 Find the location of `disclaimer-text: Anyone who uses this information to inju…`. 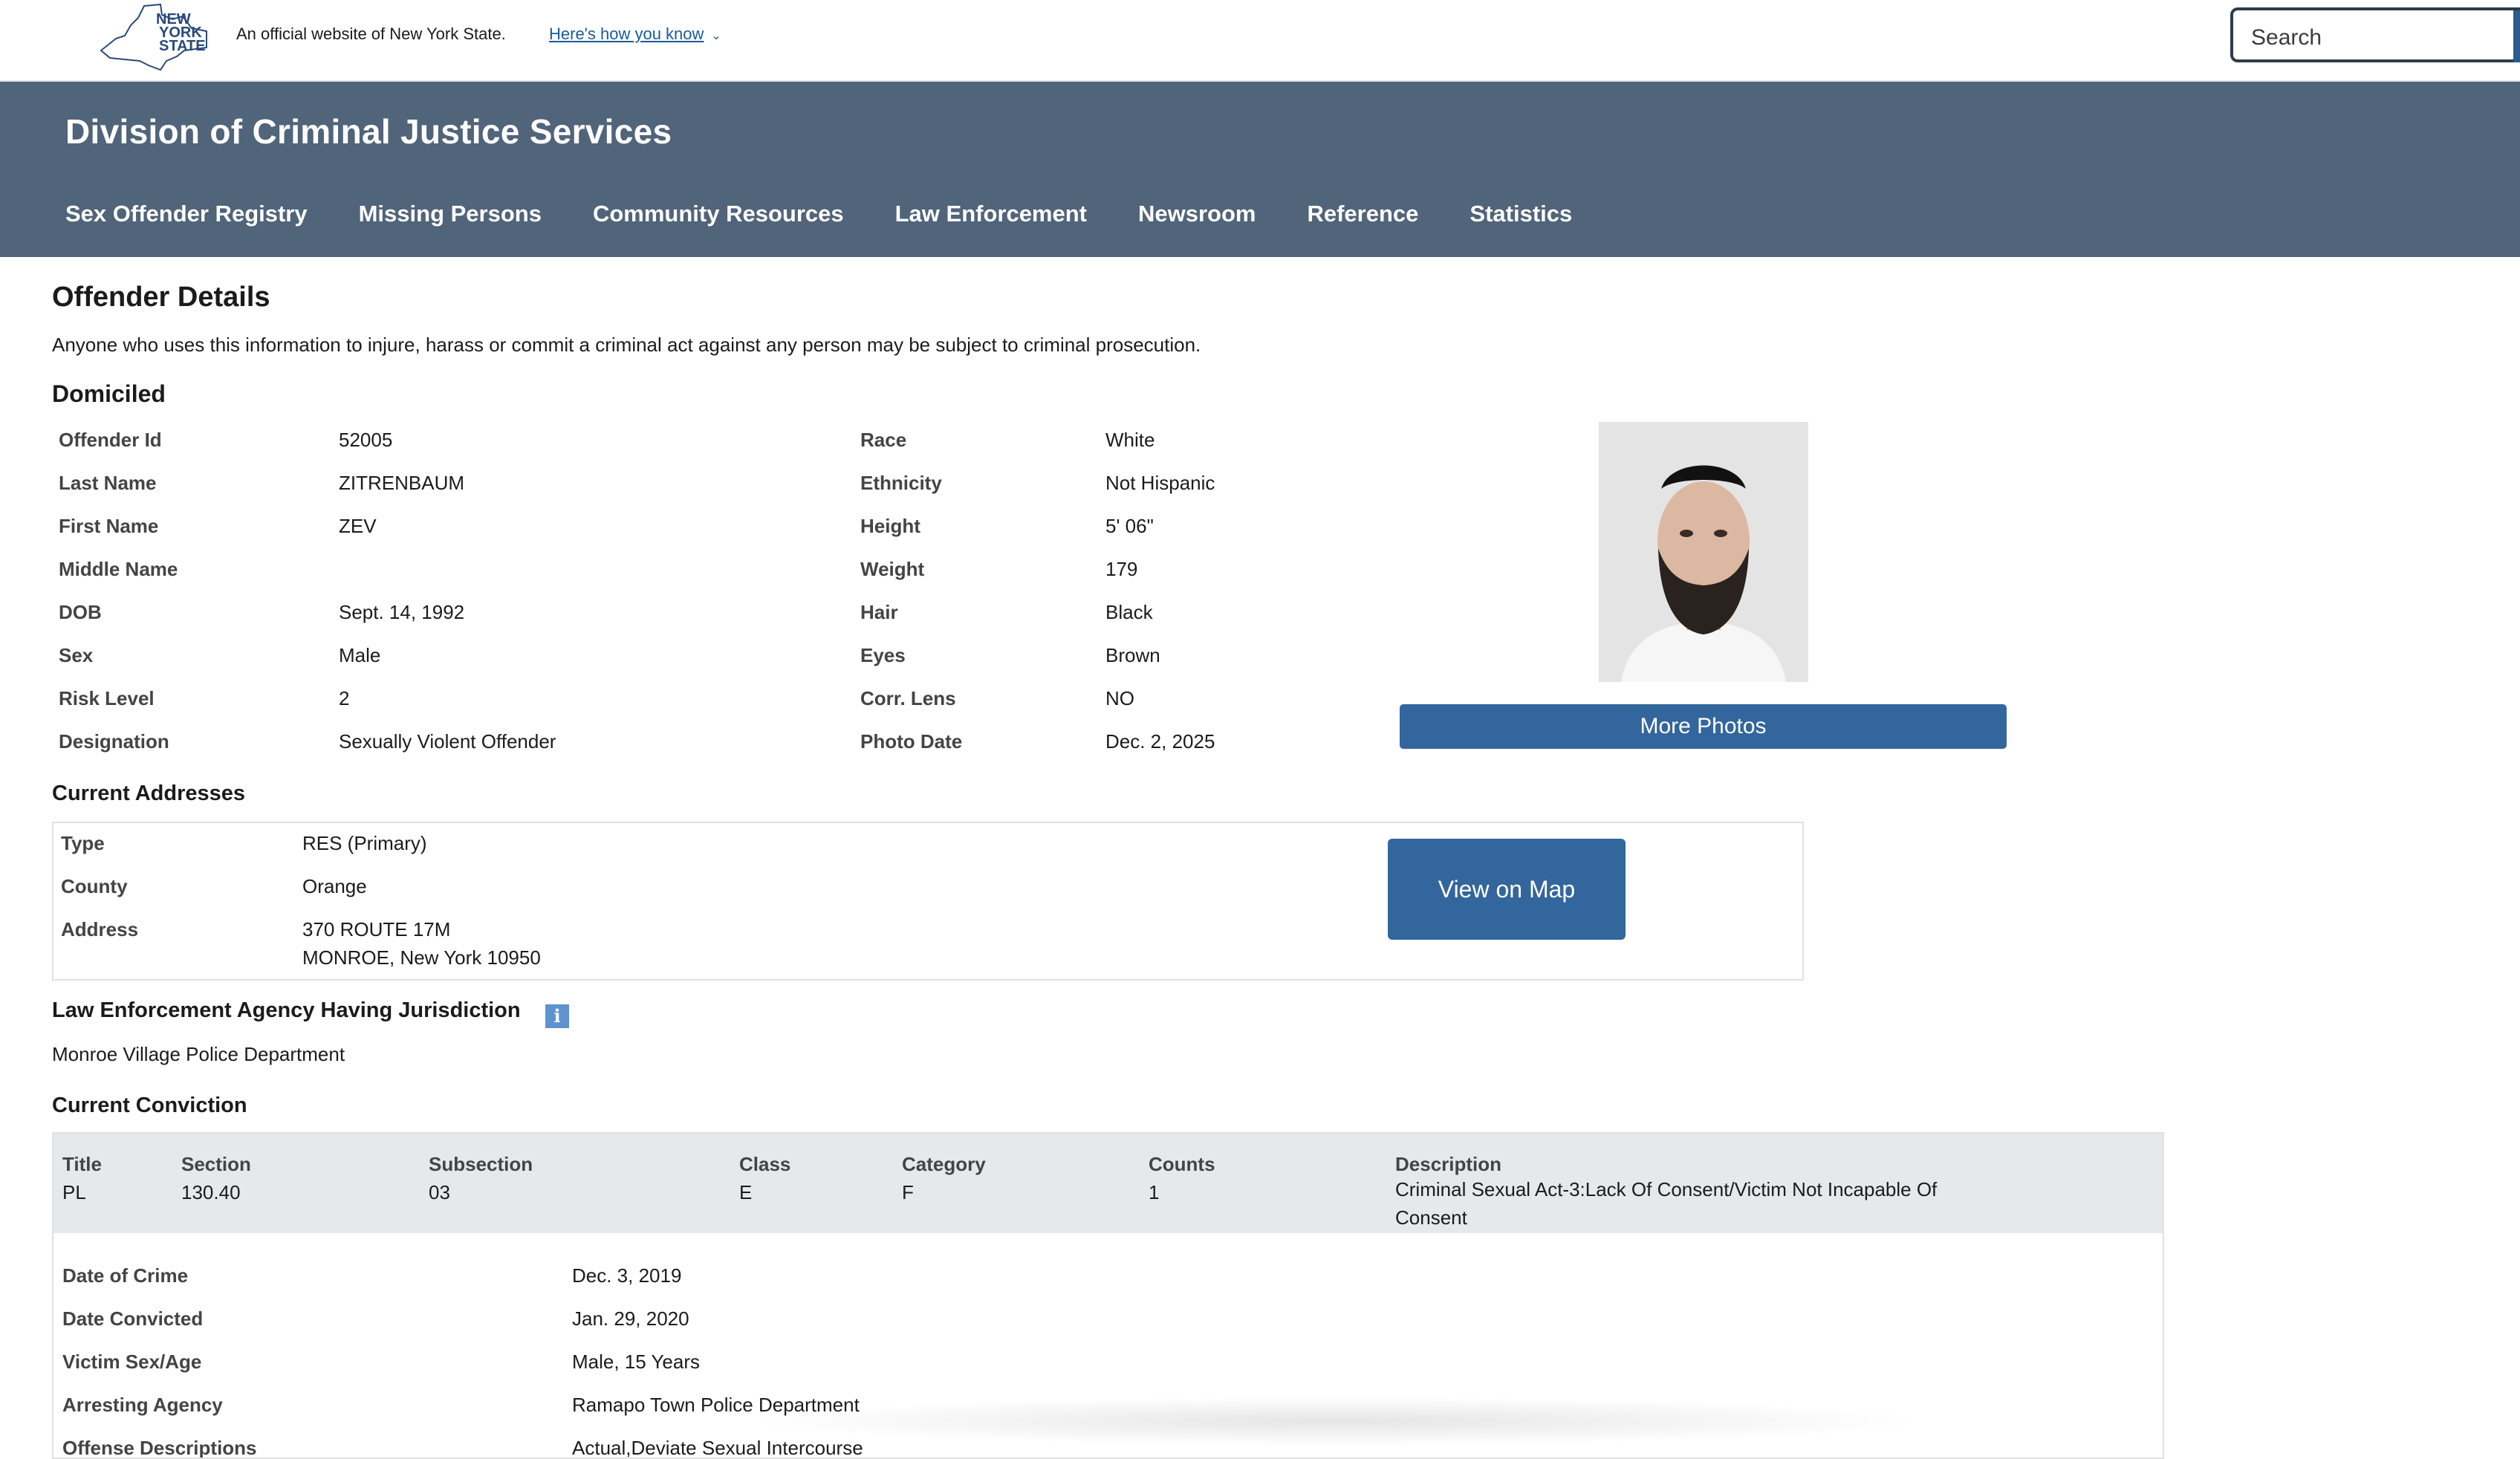

disclaimer-text: Anyone who uses this information to inju… is located at coordinates (627, 345).